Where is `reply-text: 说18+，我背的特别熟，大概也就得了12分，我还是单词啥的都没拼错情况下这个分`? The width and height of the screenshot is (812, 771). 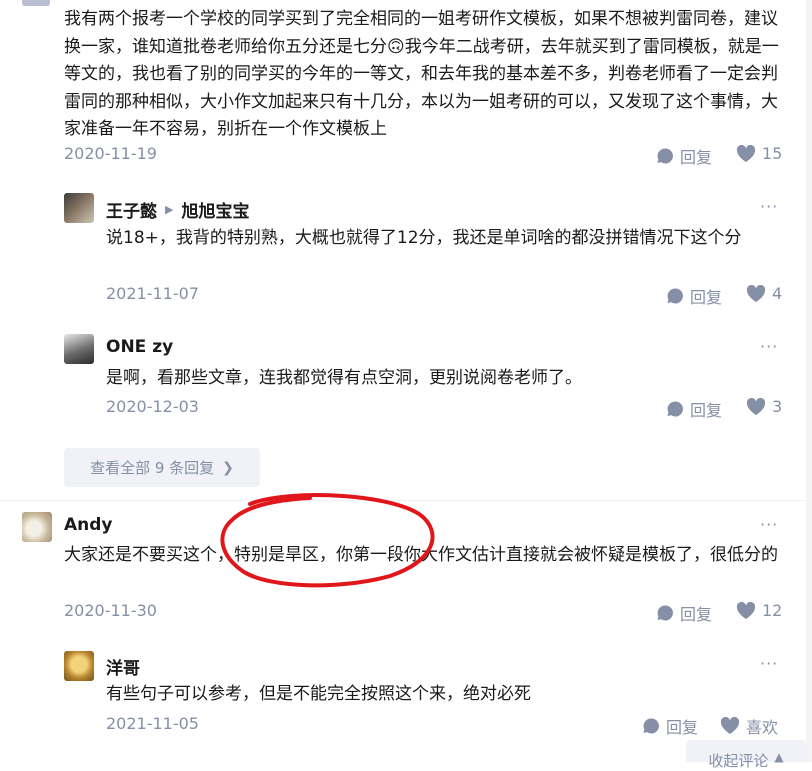 reply-text: 说18+，我背的特别熟，大概也就得了12分，我还是单词啥的都没拼错情况下这个分 is located at coordinates (424, 238).